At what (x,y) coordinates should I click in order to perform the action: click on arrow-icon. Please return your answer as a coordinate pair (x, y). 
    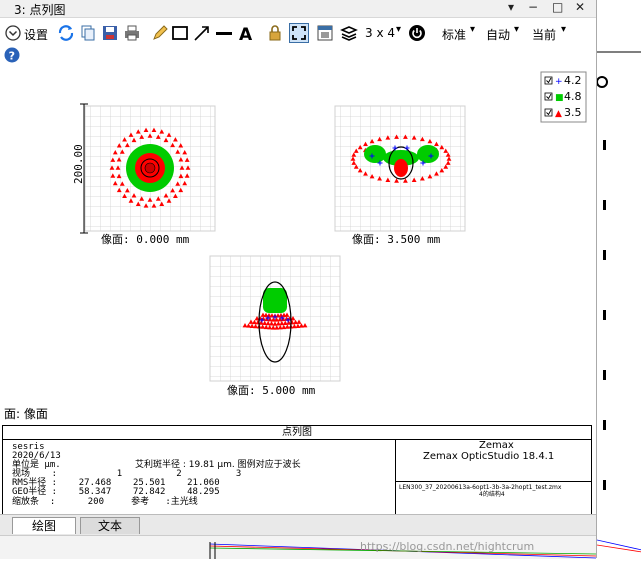
    Looking at the image, I should click on (202, 33).